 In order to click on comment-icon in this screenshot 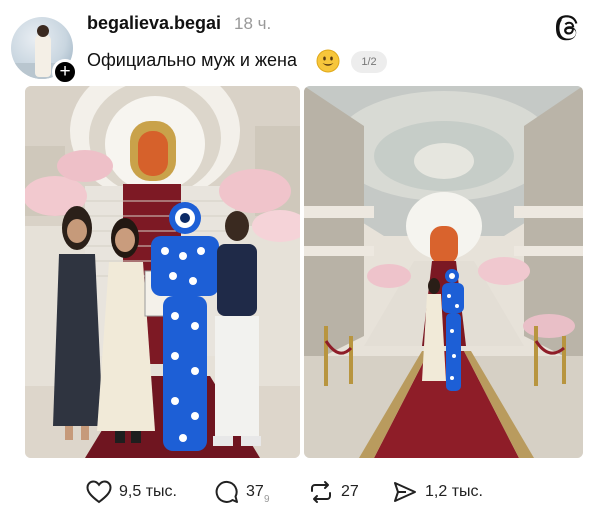, I will do `click(226, 491)`.